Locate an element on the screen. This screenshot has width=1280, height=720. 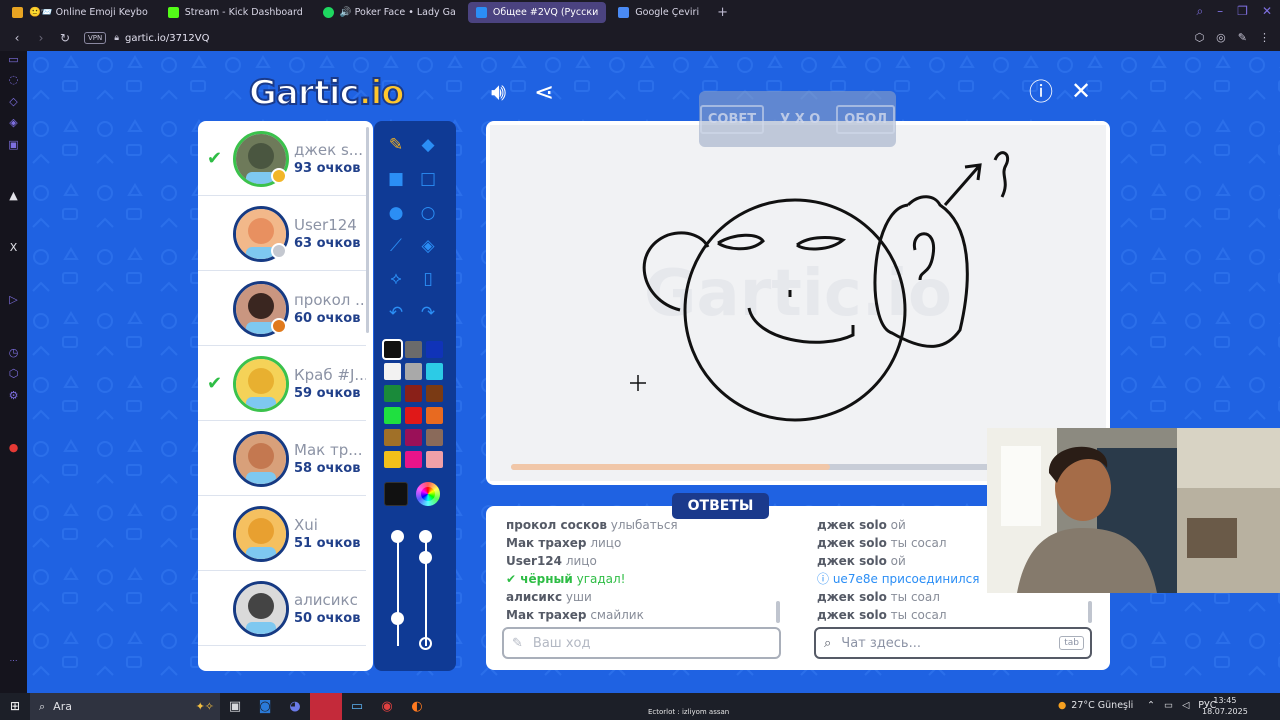
record-icon: ● is located at coordinates (13, 447).